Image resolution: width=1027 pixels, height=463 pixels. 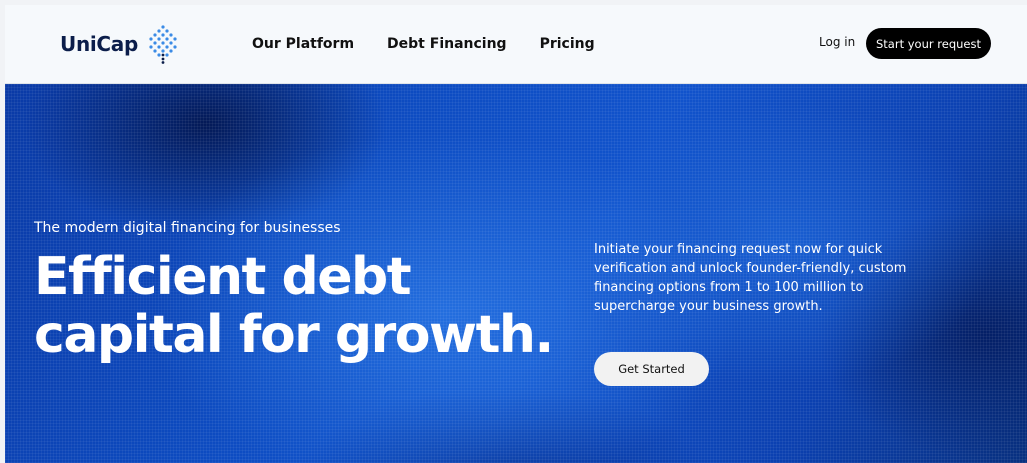 What do you see at coordinates (163, 44) in the screenshot?
I see `dotted-tree-icon` at bounding box center [163, 44].